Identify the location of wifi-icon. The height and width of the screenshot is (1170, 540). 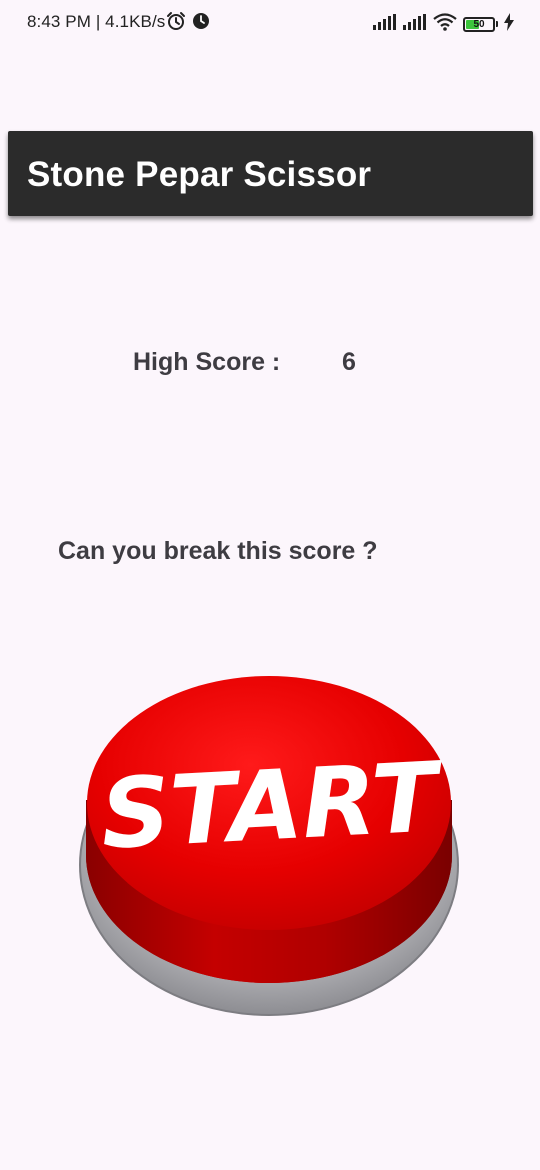
(445, 24).